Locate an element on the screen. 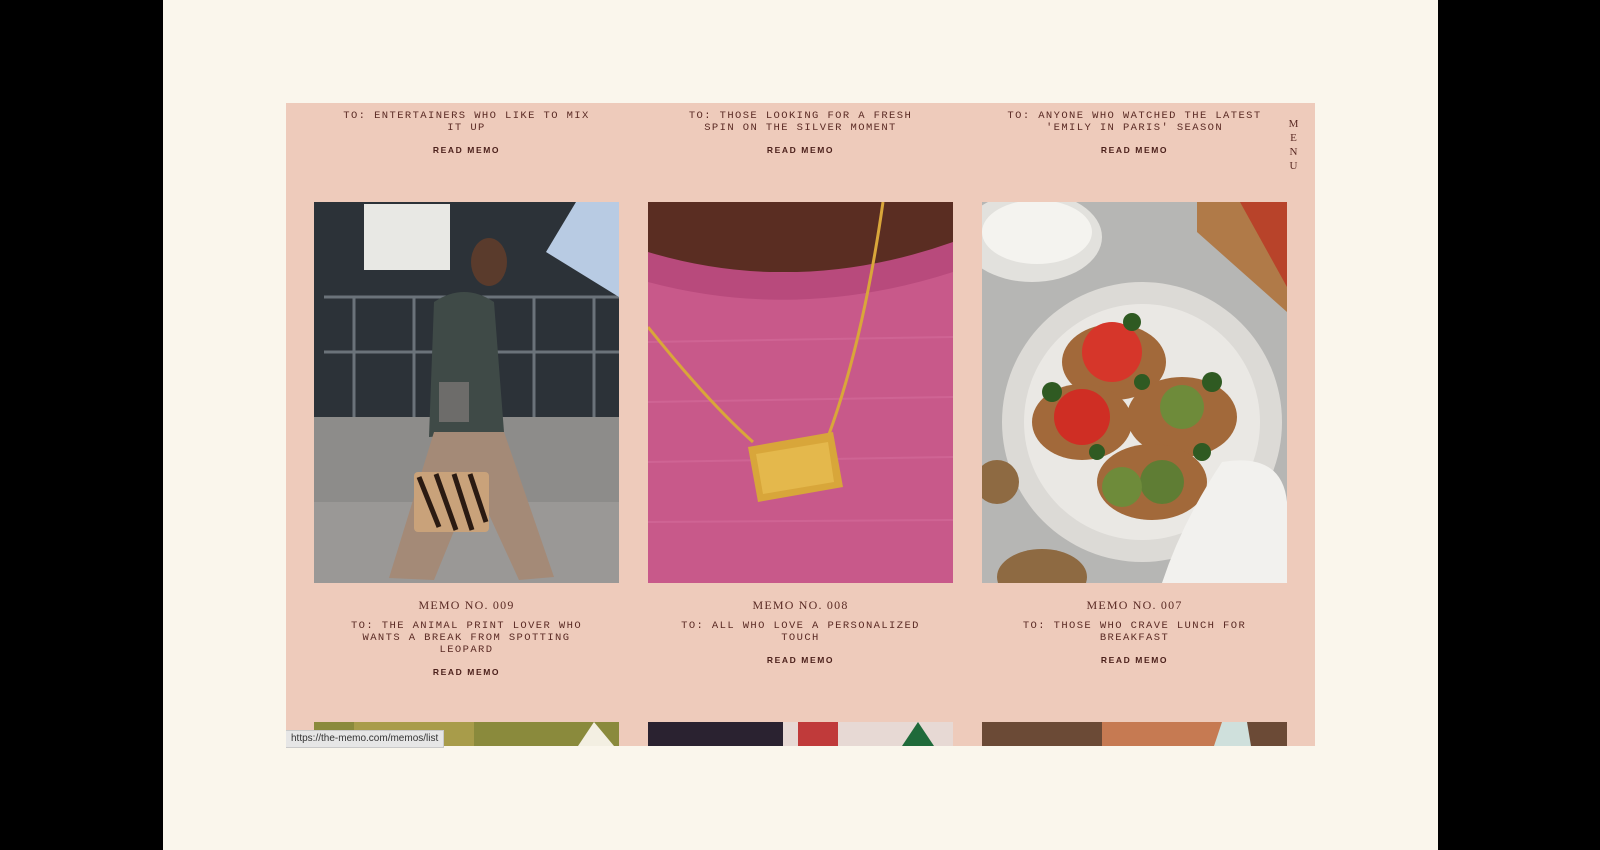  memo-009-image is located at coordinates (466, 392).